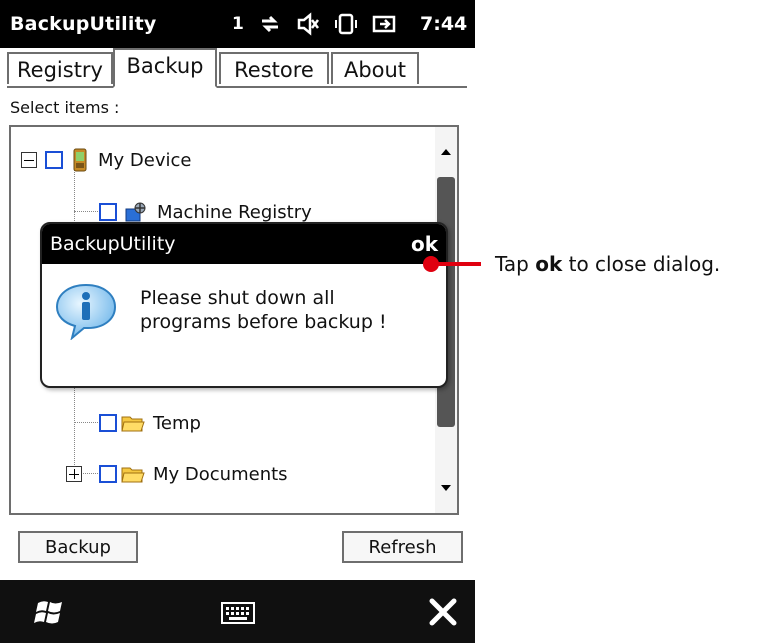  Describe the element at coordinates (269, 24) in the screenshot. I see `connectivity-icon` at that location.